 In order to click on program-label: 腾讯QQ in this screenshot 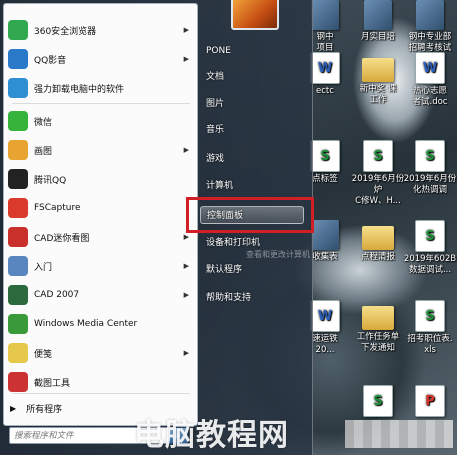, I will do `click(50, 180)`.